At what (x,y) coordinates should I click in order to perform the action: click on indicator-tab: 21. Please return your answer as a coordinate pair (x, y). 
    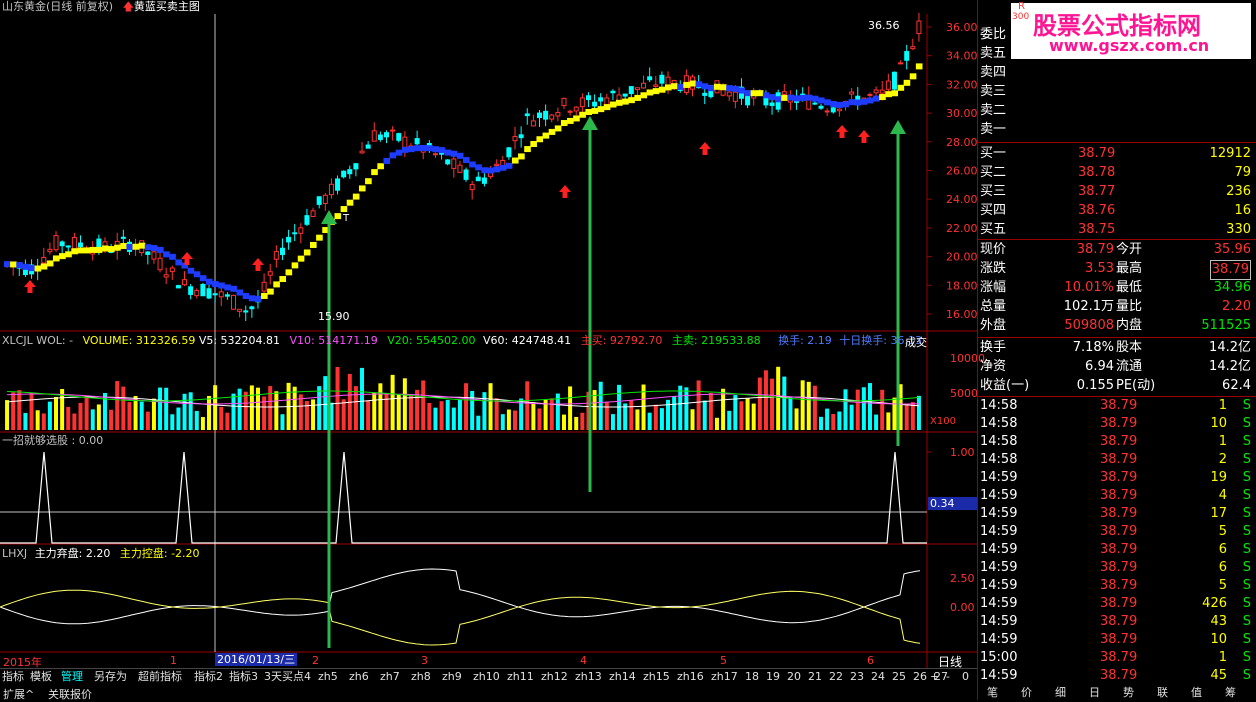
    Looking at the image, I should click on (815, 677).